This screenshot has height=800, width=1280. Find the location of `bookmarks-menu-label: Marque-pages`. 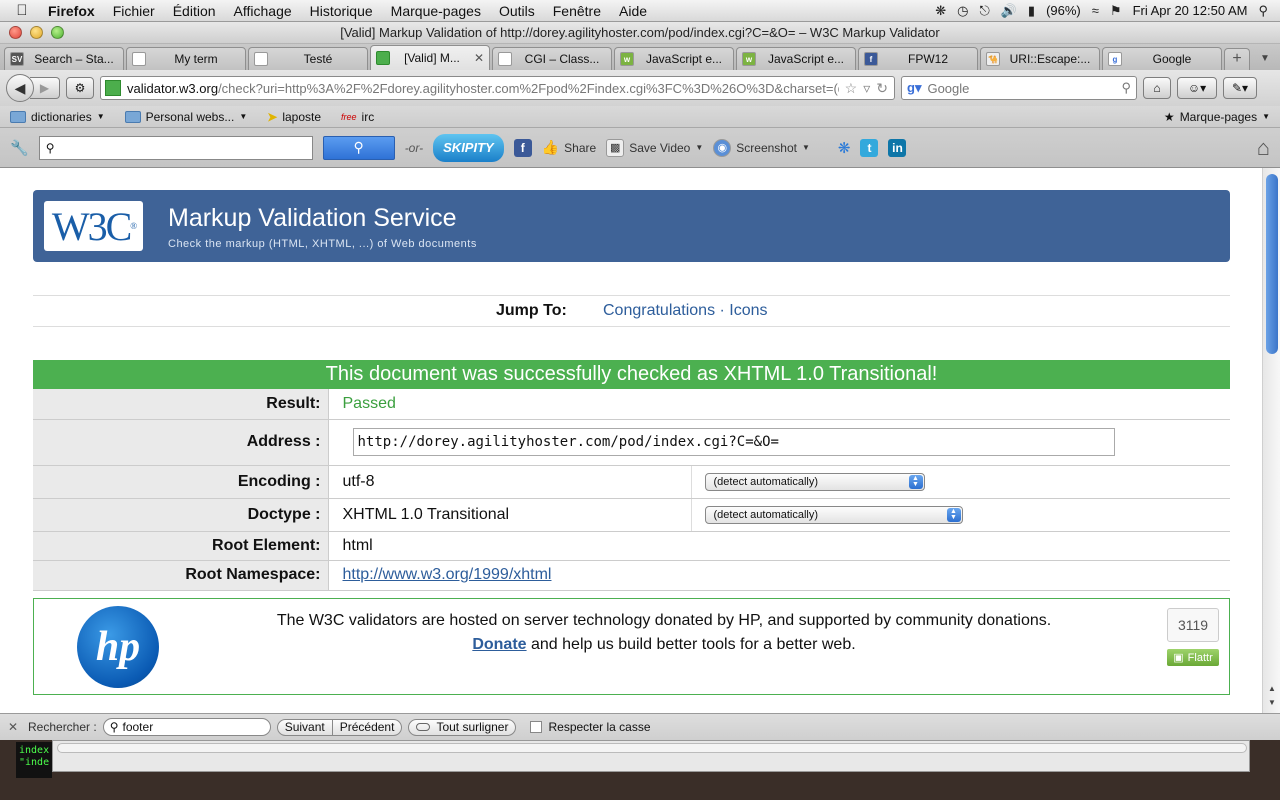

bookmarks-menu-label: Marque-pages is located at coordinates (1218, 116).